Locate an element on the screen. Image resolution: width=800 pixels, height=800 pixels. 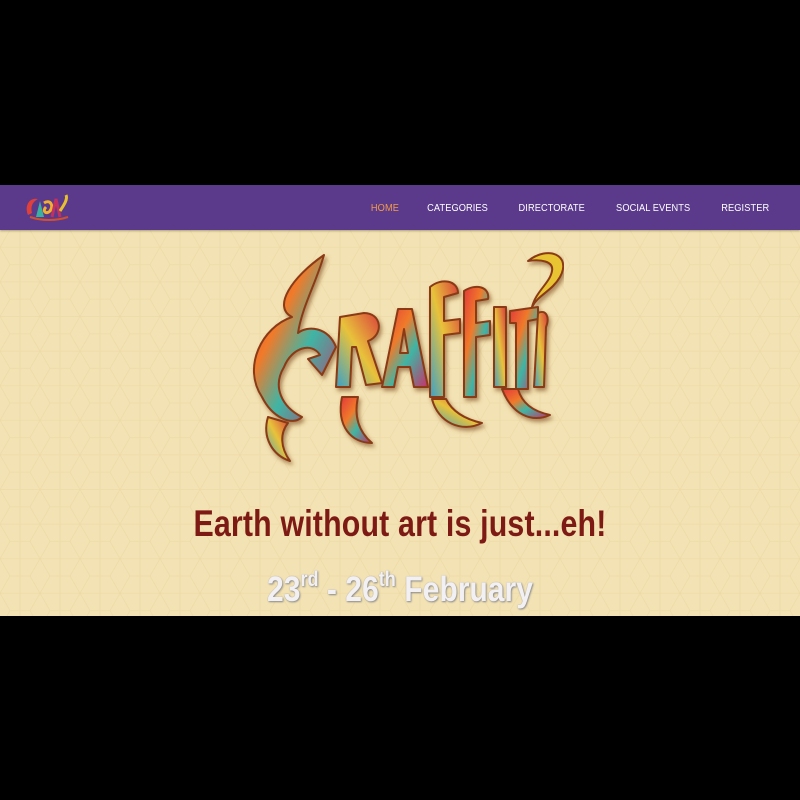
graffiti-hero-logo is located at coordinates (408, 357).